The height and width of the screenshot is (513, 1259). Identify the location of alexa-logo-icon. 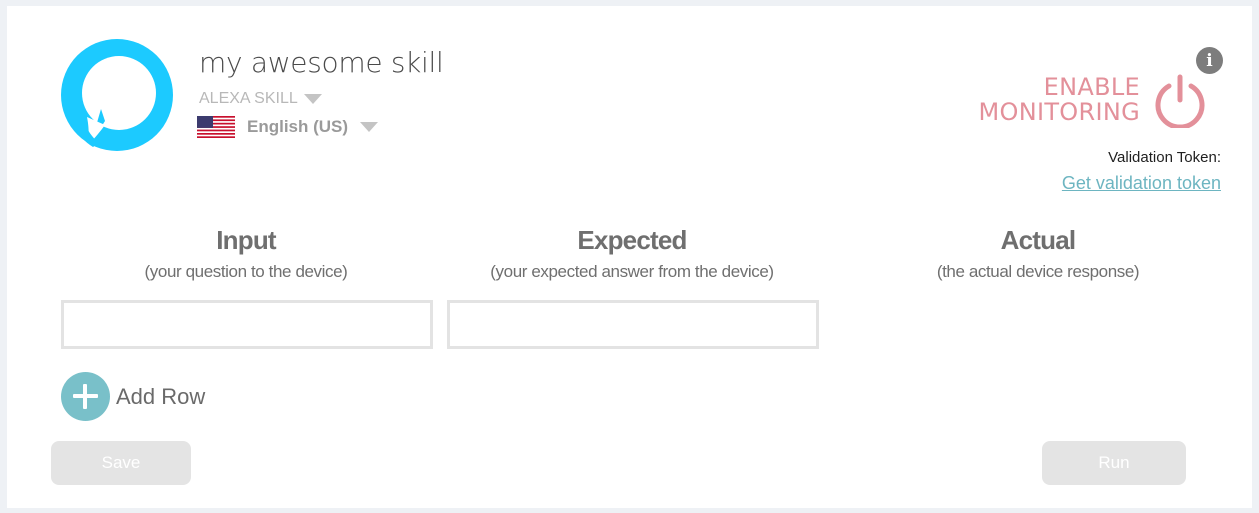
(117, 95).